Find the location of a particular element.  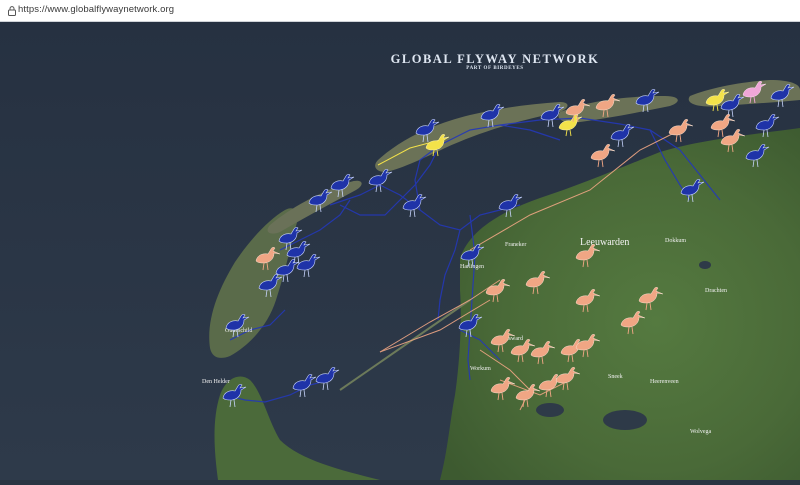

map-title: GLOBAL FLYWAY NETWORK is located at coordinates (495, 59).